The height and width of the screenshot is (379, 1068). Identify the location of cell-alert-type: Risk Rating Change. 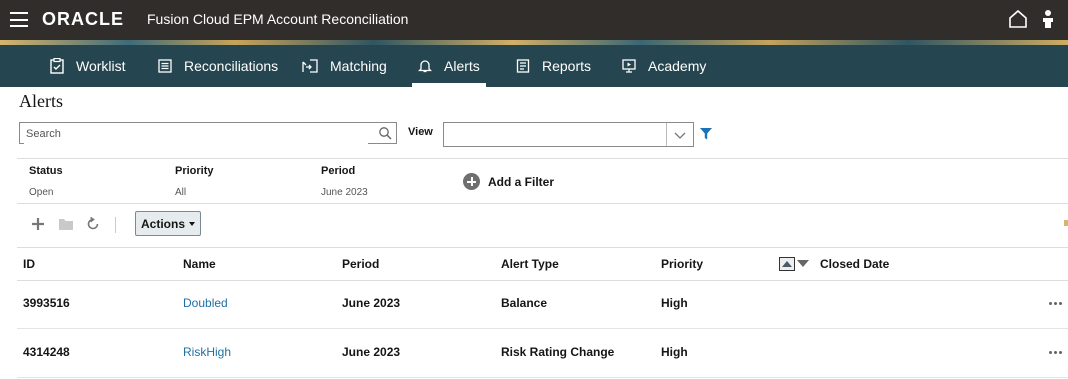
(558, 352).